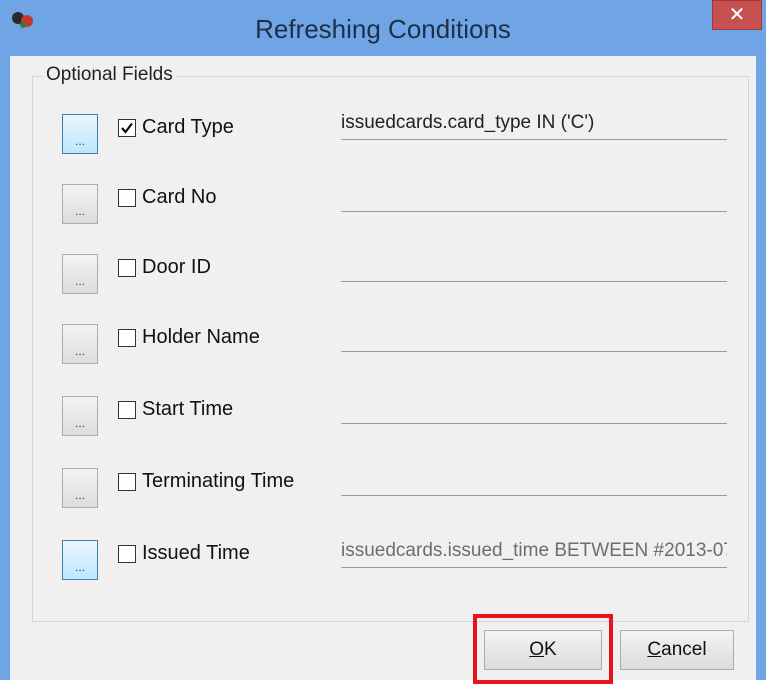 This screenshot has height=684, width=766. Describe the element at coordinates (196, 553) in the screenshot. I see `field-label: Issued Time` at that location.